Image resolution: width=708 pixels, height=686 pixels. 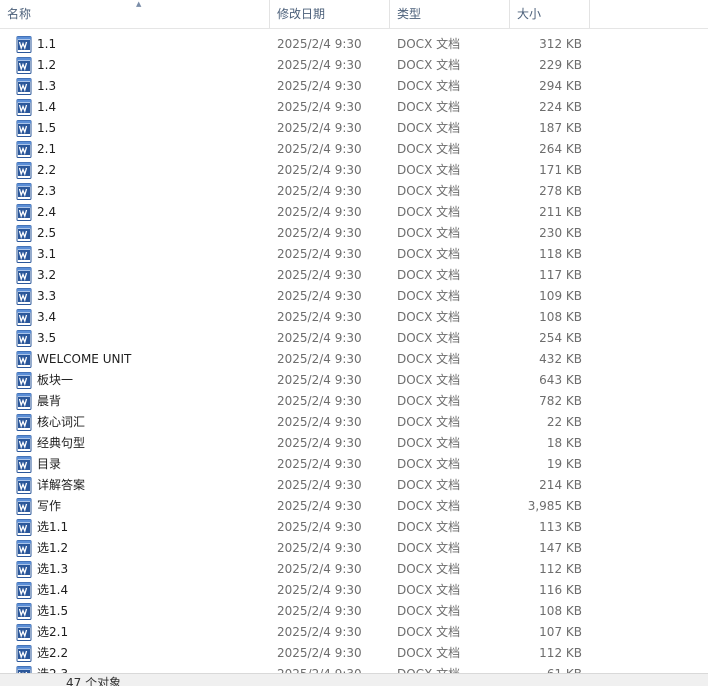 I want to click on file-size: 113 KB, so click(x=560, y=527).